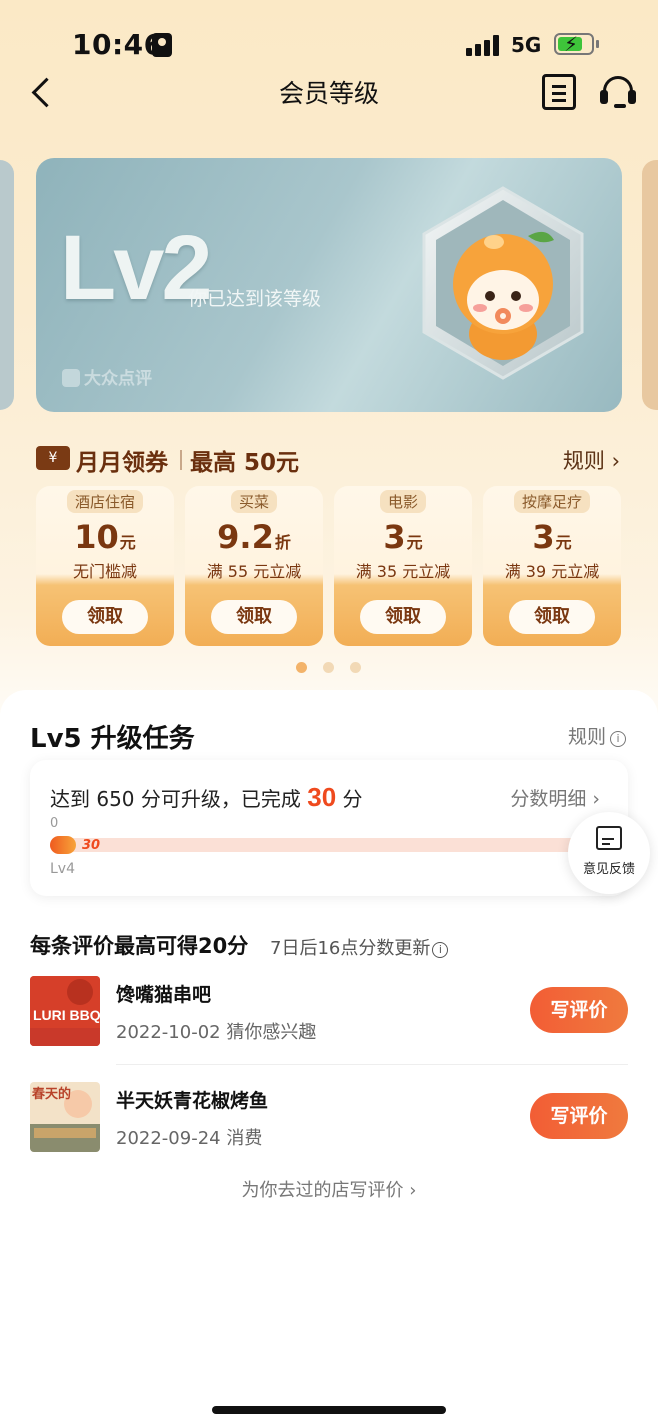 The height and width of the screenshot is (1426, 658). What do you see at coordinates (107, 376) in the screenshot?
I see `brand-watermark: 大众点评` at bounding box center [107, 376].